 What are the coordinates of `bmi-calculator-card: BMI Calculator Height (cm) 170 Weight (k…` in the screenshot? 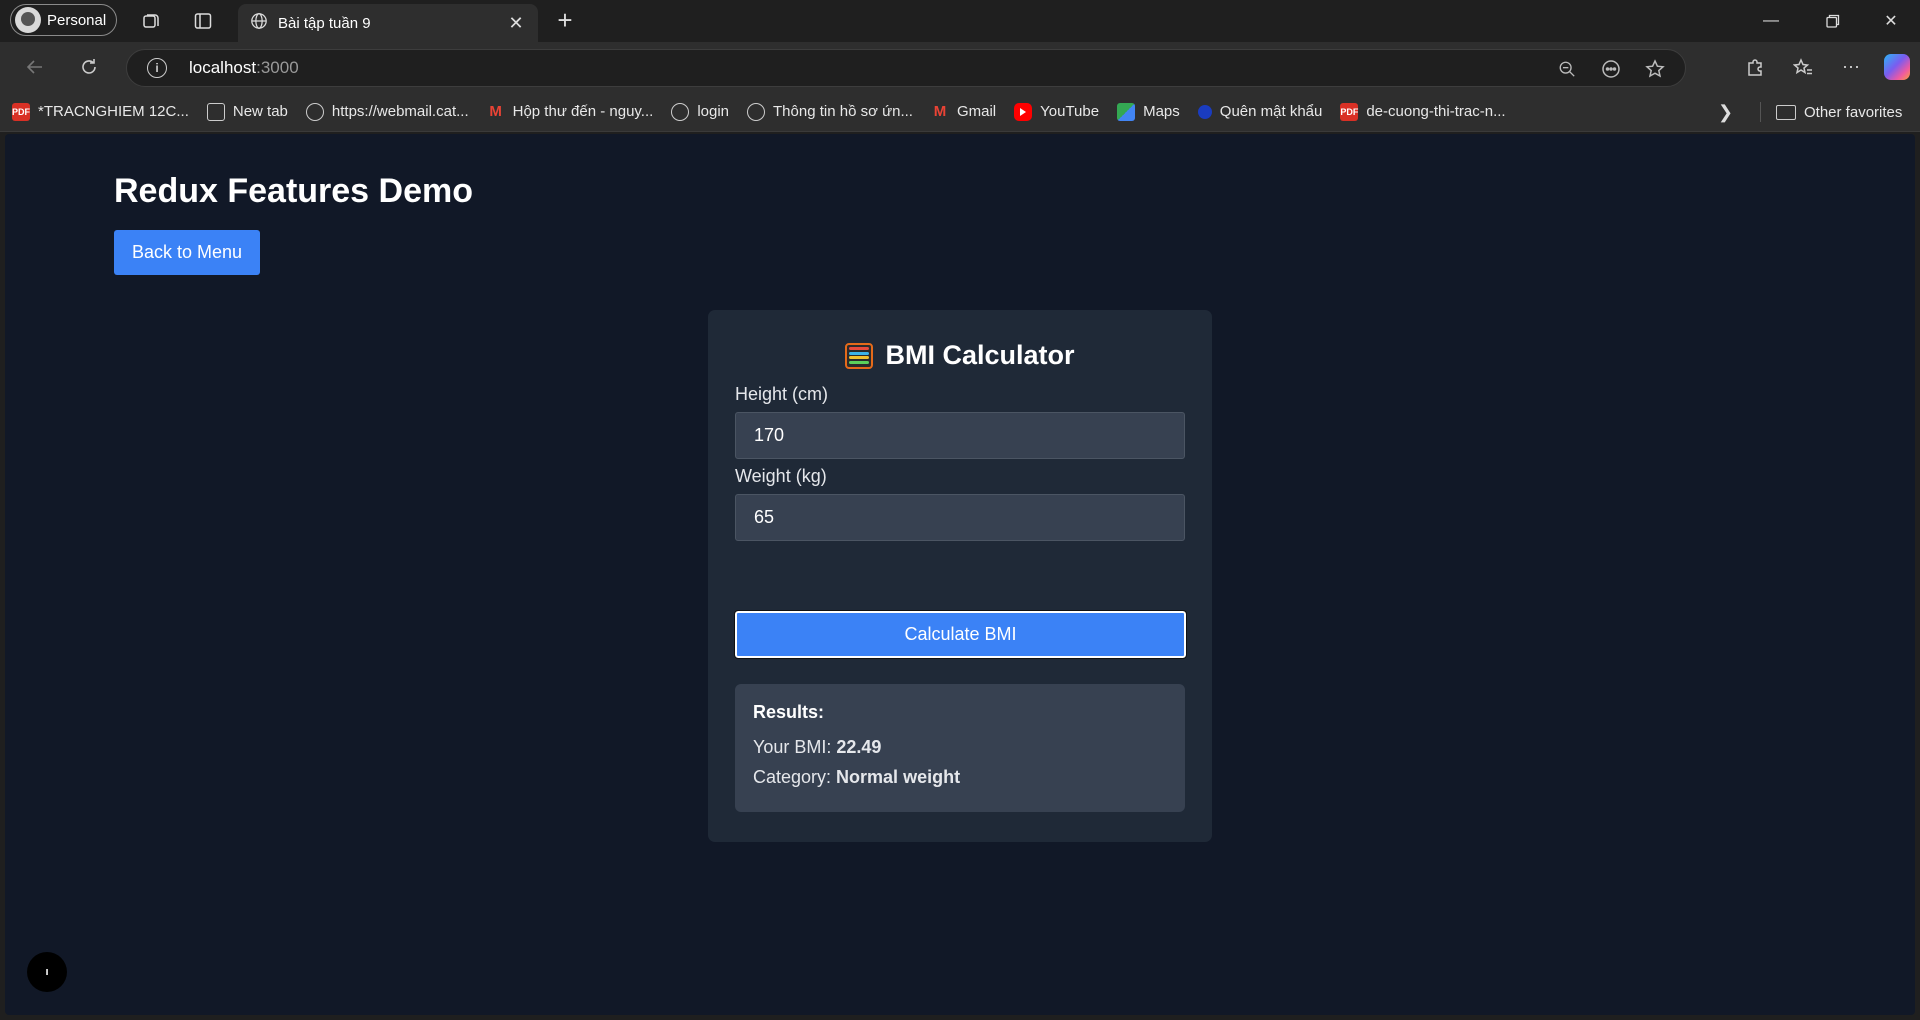 It's located at (960, 576).